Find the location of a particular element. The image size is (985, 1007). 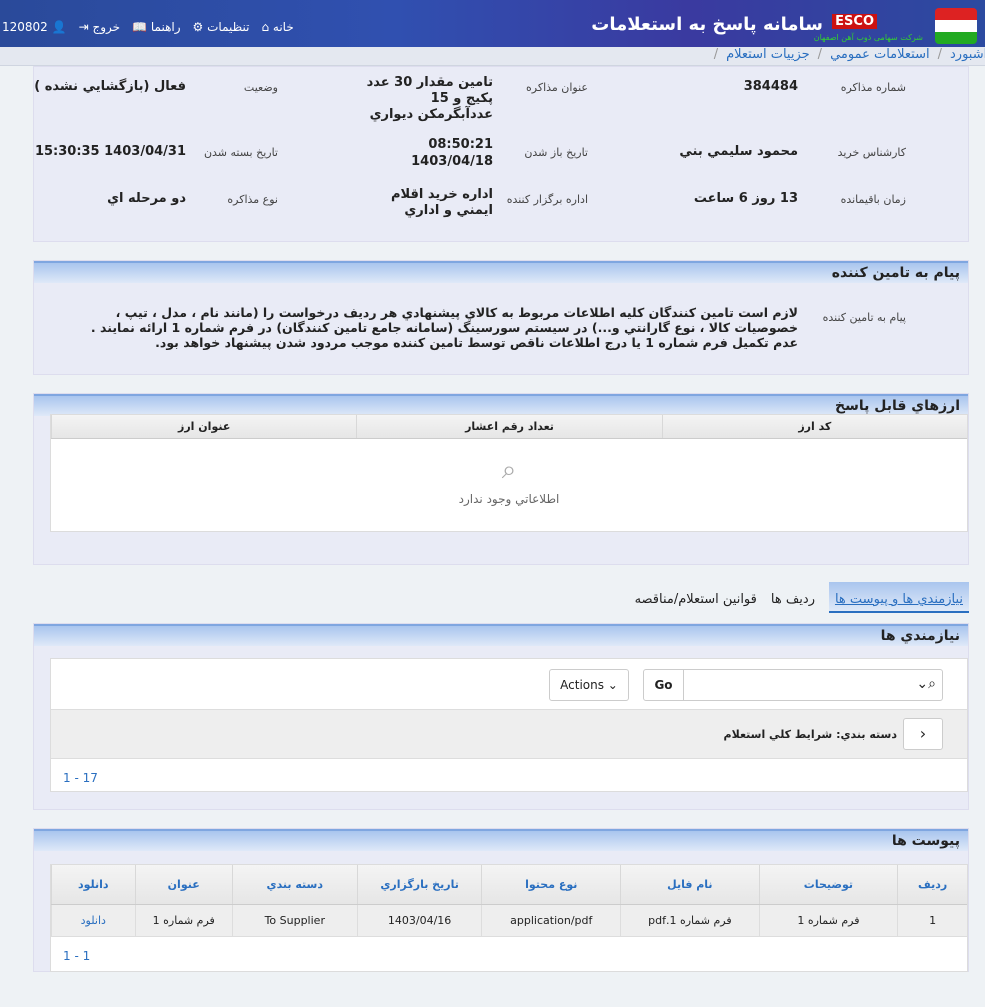

close-label: تاريخ بسته شدن is located at coordinates (240, 152).